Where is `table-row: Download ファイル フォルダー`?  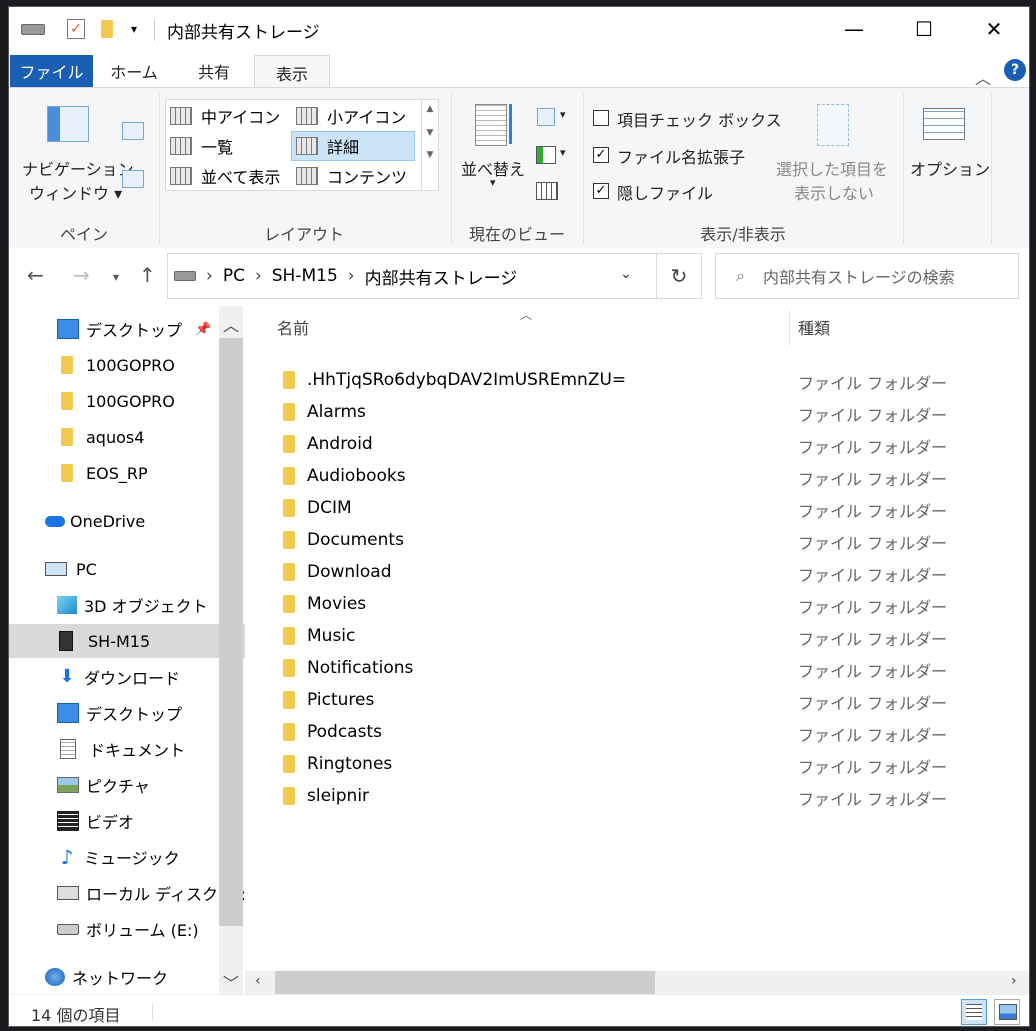
table-row: Download ファイル フォルダー is located at coordinates (637, 572).